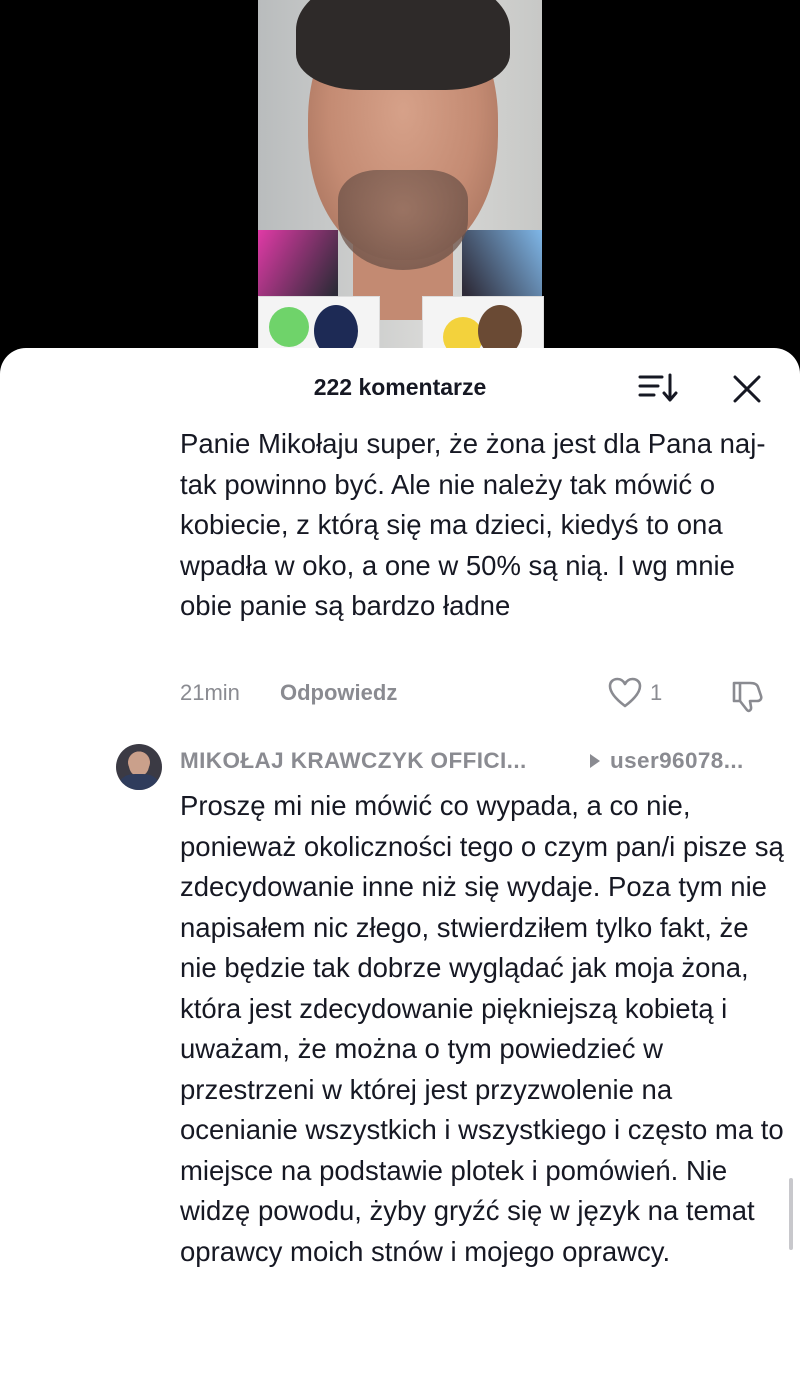 The image size is (800, 1398). What do you see at coordinates (403, 45) in the screenshot?
I see `video-hair` at bounding box center [403, 45].